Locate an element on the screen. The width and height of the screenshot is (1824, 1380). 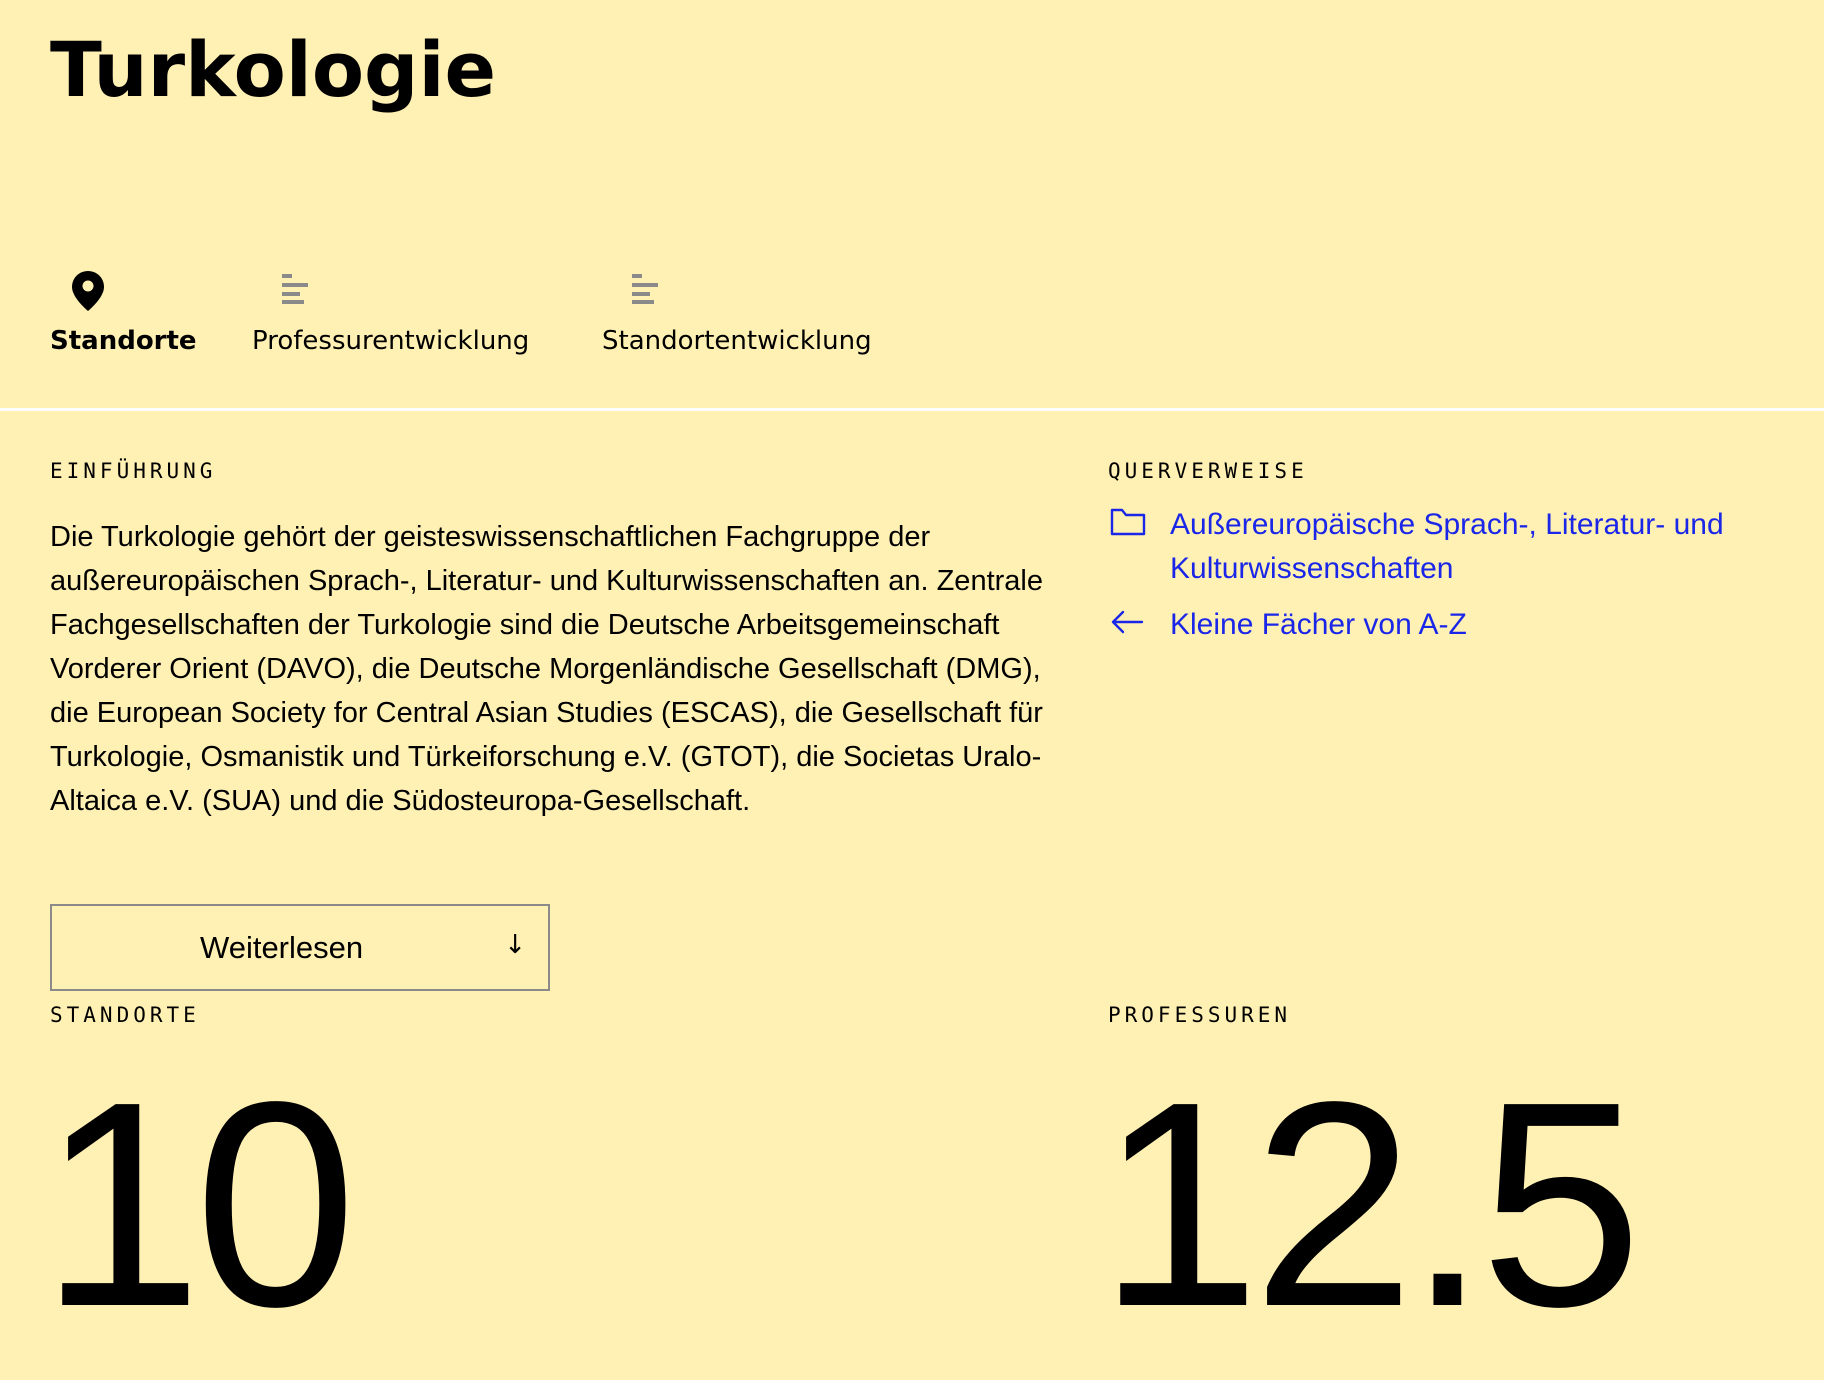
location-pin-icon is located at coordinates (88, 293).